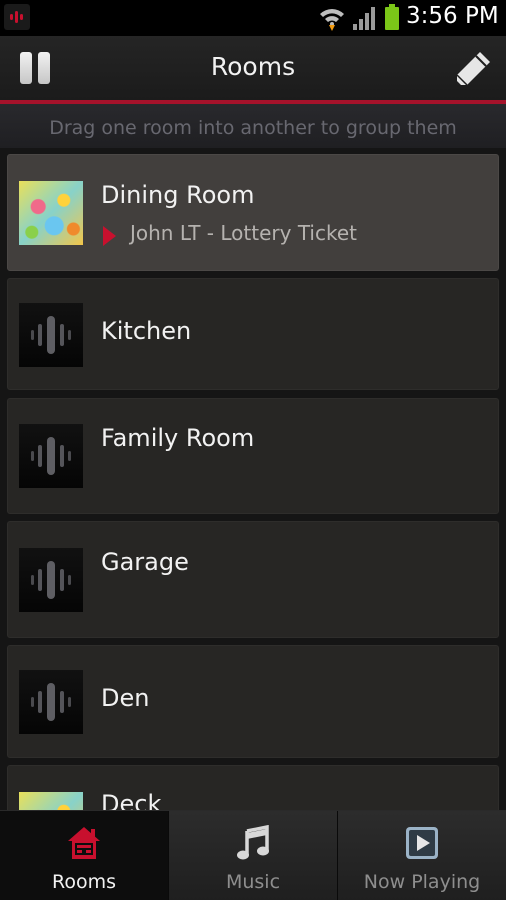  I want to click on battery-icon, so click(392, 17).